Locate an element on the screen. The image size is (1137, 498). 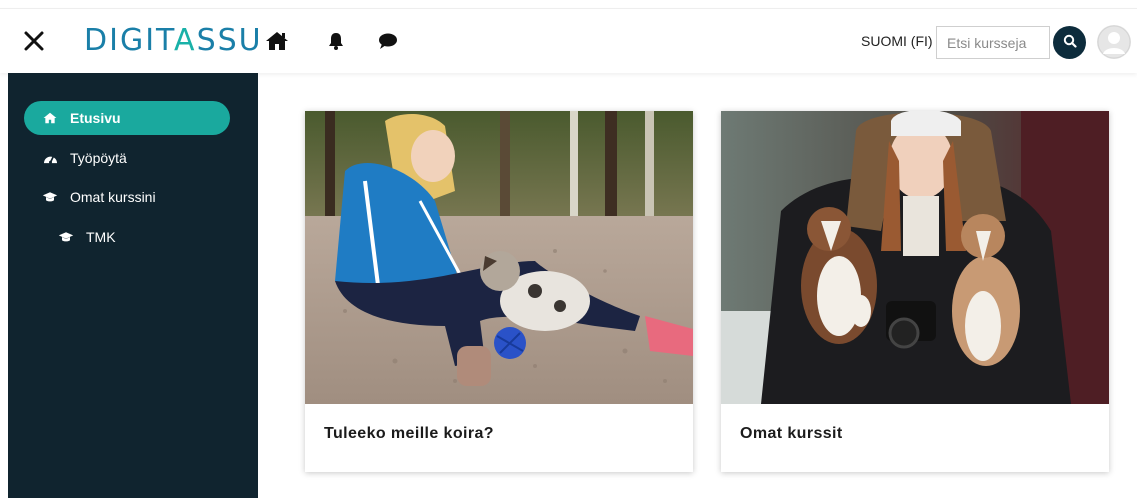
site-logo: DIGITASSU is located at coordinates (173, 40).